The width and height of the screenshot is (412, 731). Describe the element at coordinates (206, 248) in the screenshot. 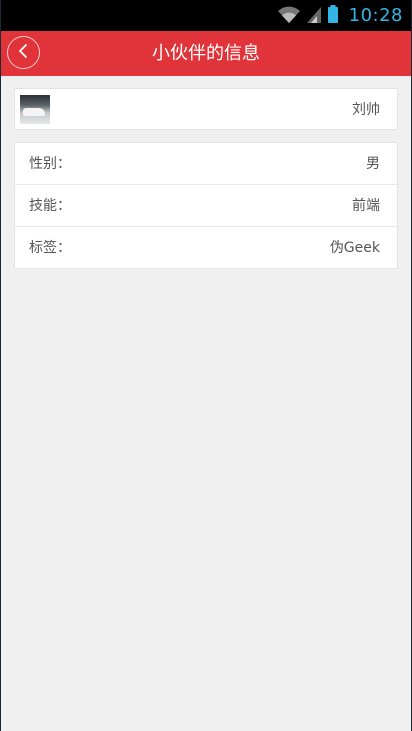

I see `tag-row: 标签： 伪Geek` at that location.